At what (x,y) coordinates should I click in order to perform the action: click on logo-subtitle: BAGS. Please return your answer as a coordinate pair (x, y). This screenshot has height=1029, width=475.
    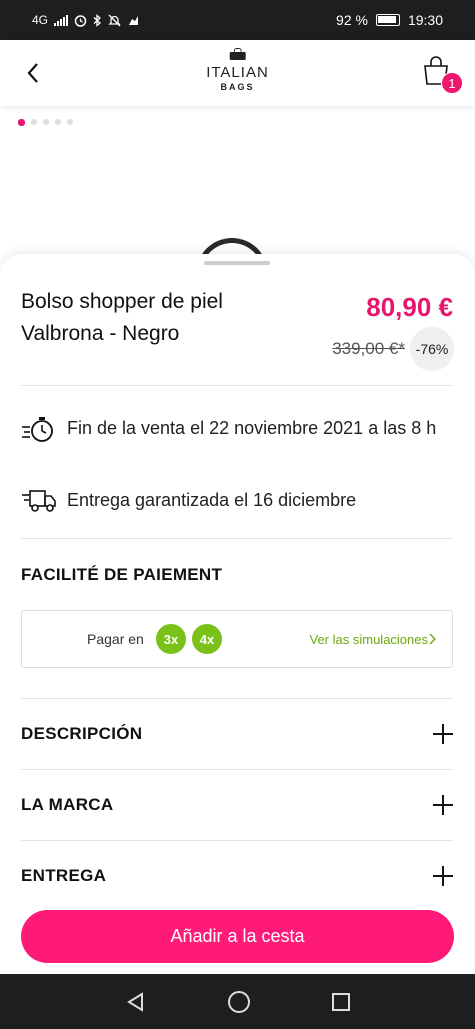
    Looking at the image, I should click on (237, 87).